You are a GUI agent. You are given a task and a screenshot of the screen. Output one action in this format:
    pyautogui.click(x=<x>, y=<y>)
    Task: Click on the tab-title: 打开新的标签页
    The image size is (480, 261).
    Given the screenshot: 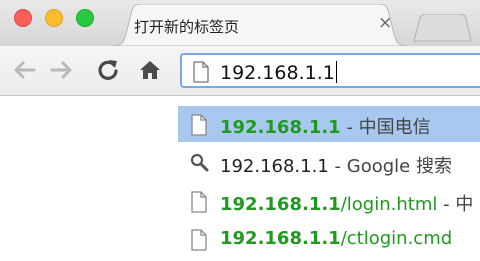 What is the action you would take?
    pyautogui.click(x=187, y=27)
    